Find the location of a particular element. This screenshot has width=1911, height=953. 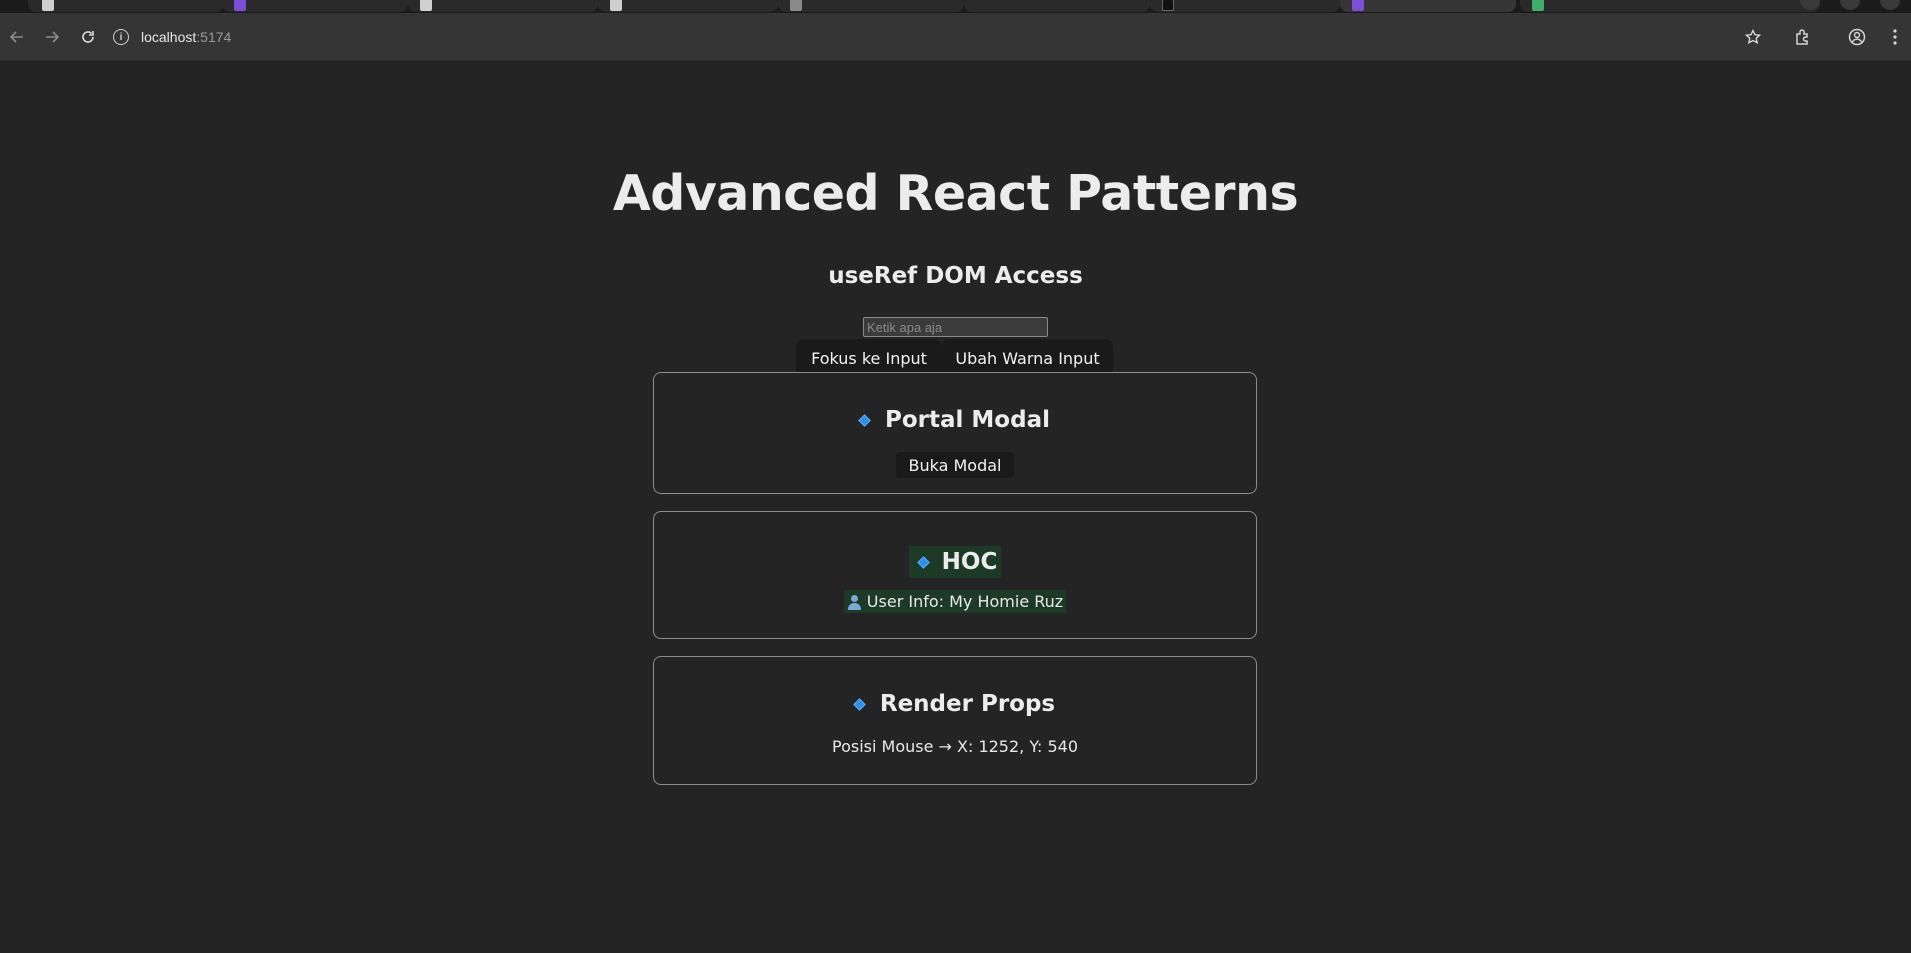

useref-text-input is located at coordinates (955, 327).